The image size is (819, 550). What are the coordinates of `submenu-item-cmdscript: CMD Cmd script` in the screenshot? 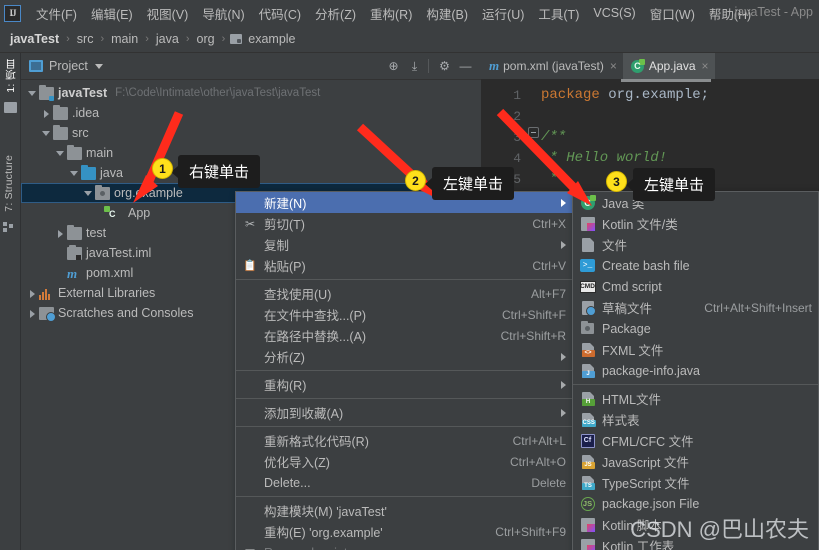 It's located at (695, 286).